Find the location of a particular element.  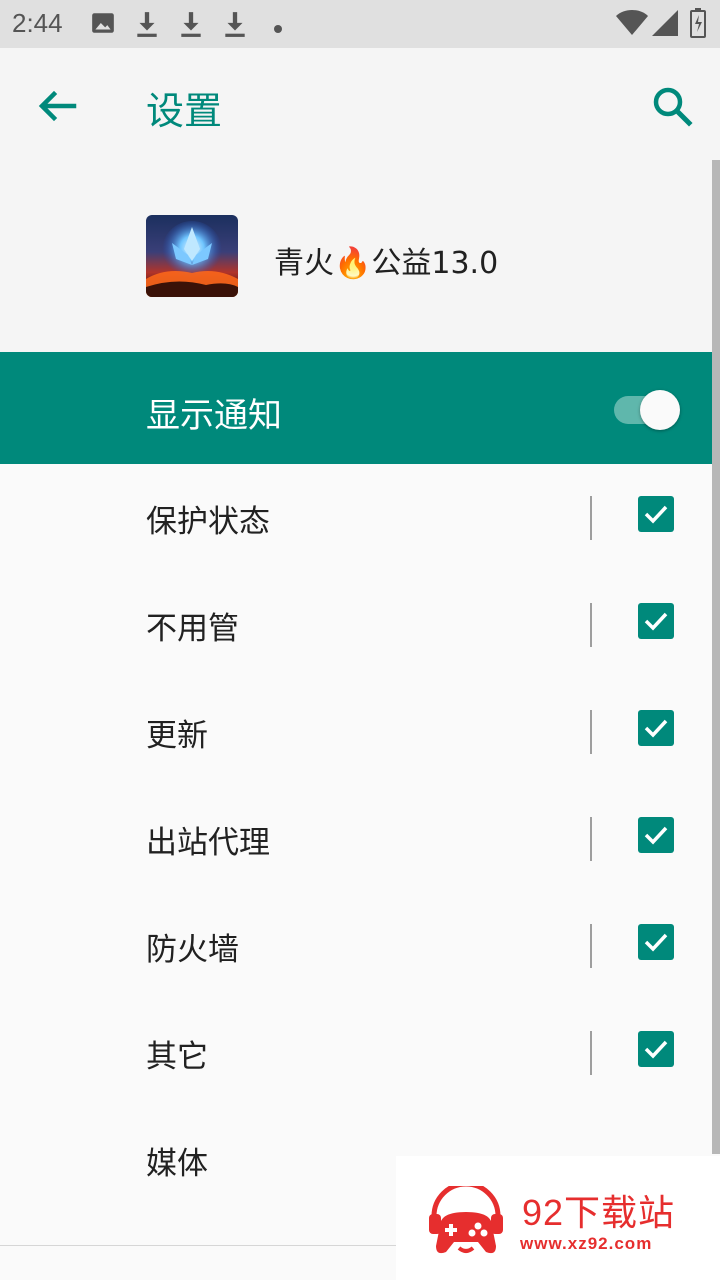

channel-label: 保护状态 is located at coordinates (208, 522).